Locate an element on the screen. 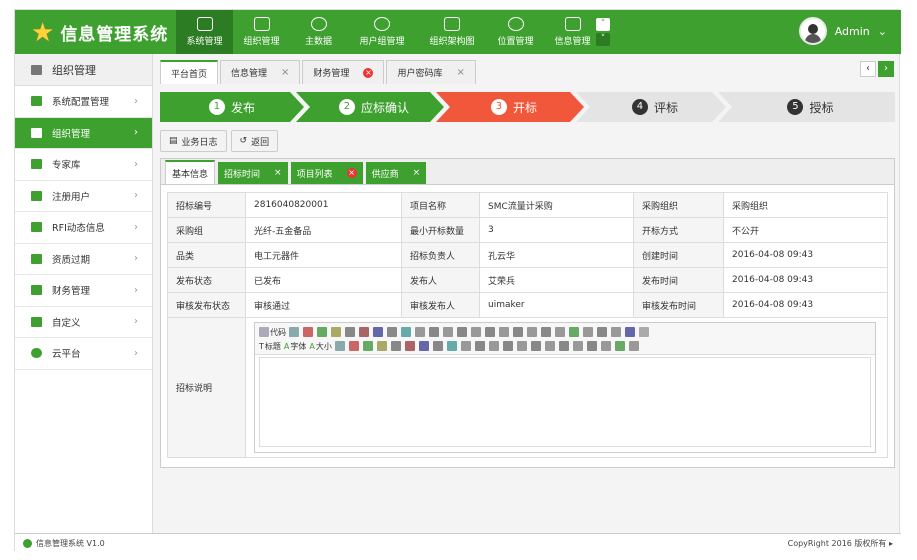 This screenshot has width=917, height=560. business-log-button: ▤ 业务日志 is located at coordinates (193, 141).